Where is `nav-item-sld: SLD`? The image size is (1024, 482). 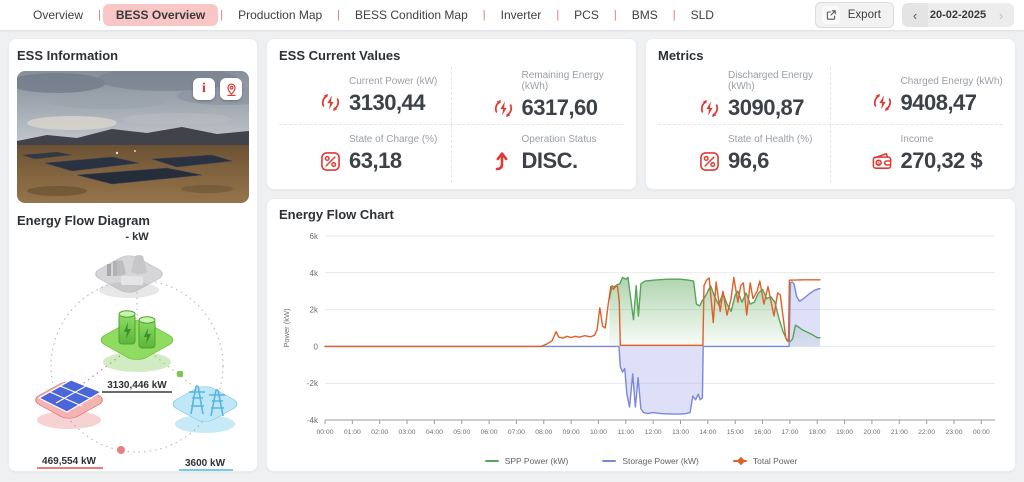
nav-item-sld: SLD is located at coordinates (702, 15).